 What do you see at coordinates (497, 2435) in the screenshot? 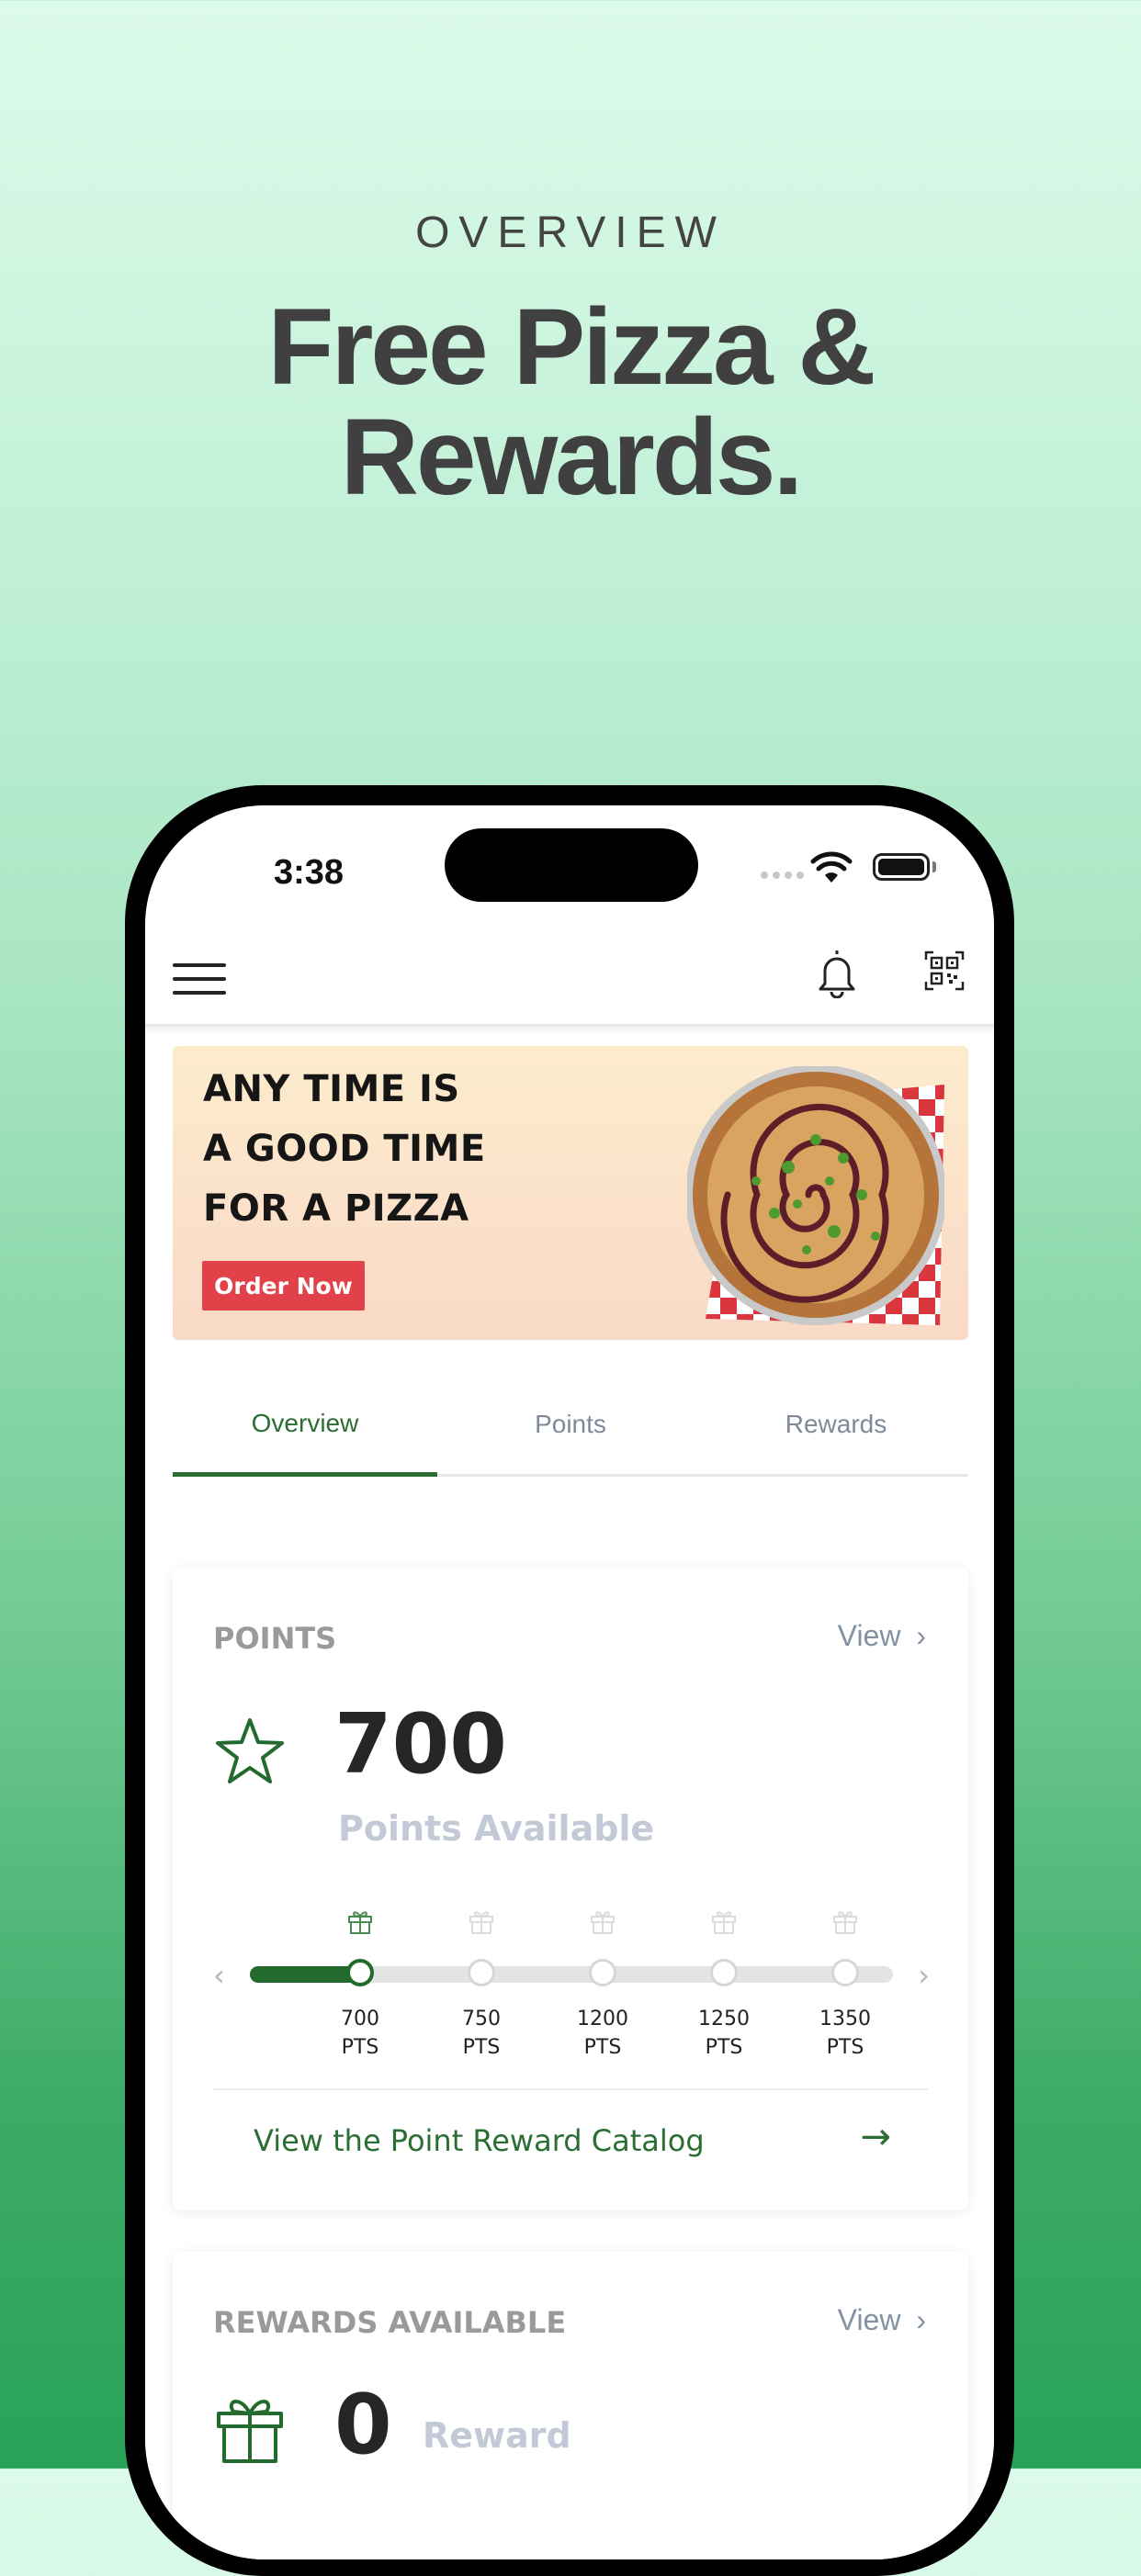
I see `rewards-unit-label: Reward` at bounding box center [497, 2435].